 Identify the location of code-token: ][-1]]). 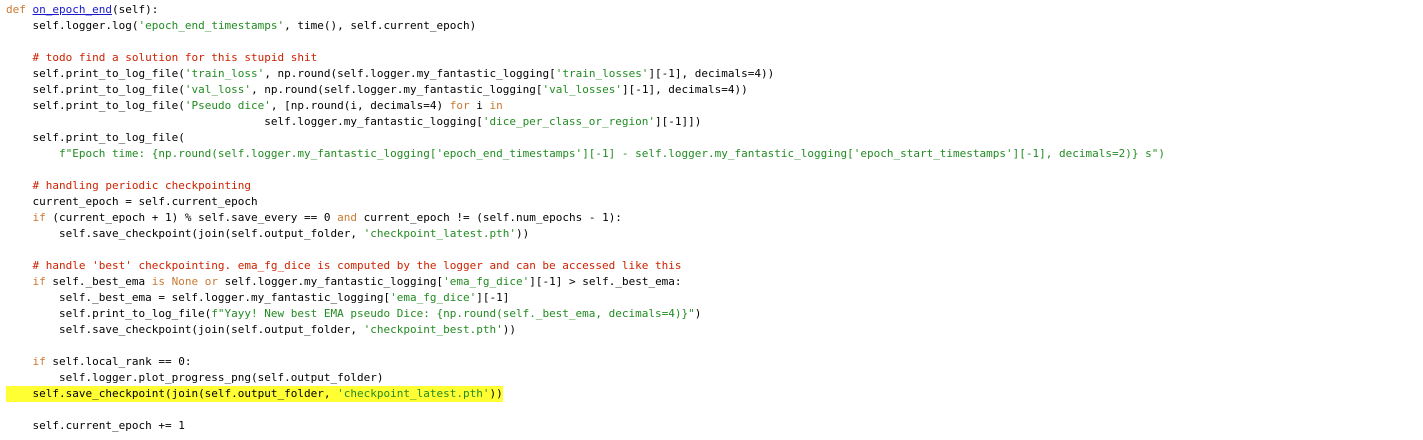
(678, 121).